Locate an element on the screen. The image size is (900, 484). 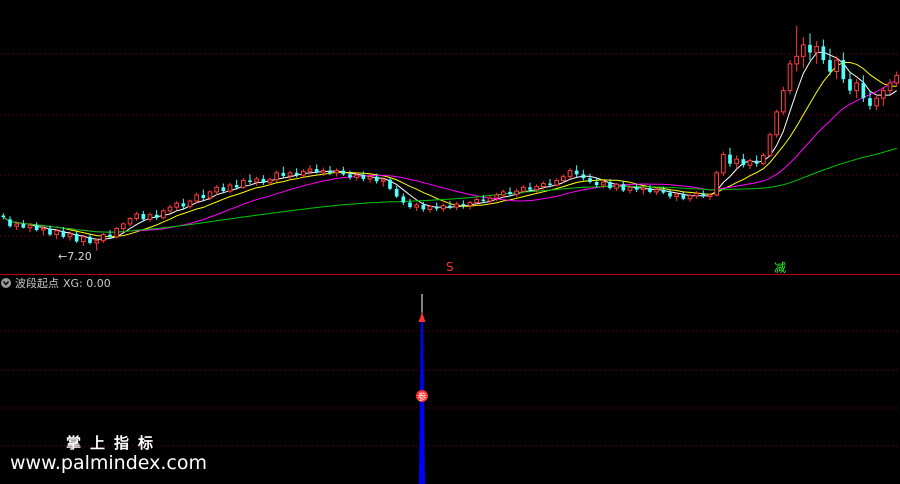
collapse-icon is located at coordinates (6, 283).